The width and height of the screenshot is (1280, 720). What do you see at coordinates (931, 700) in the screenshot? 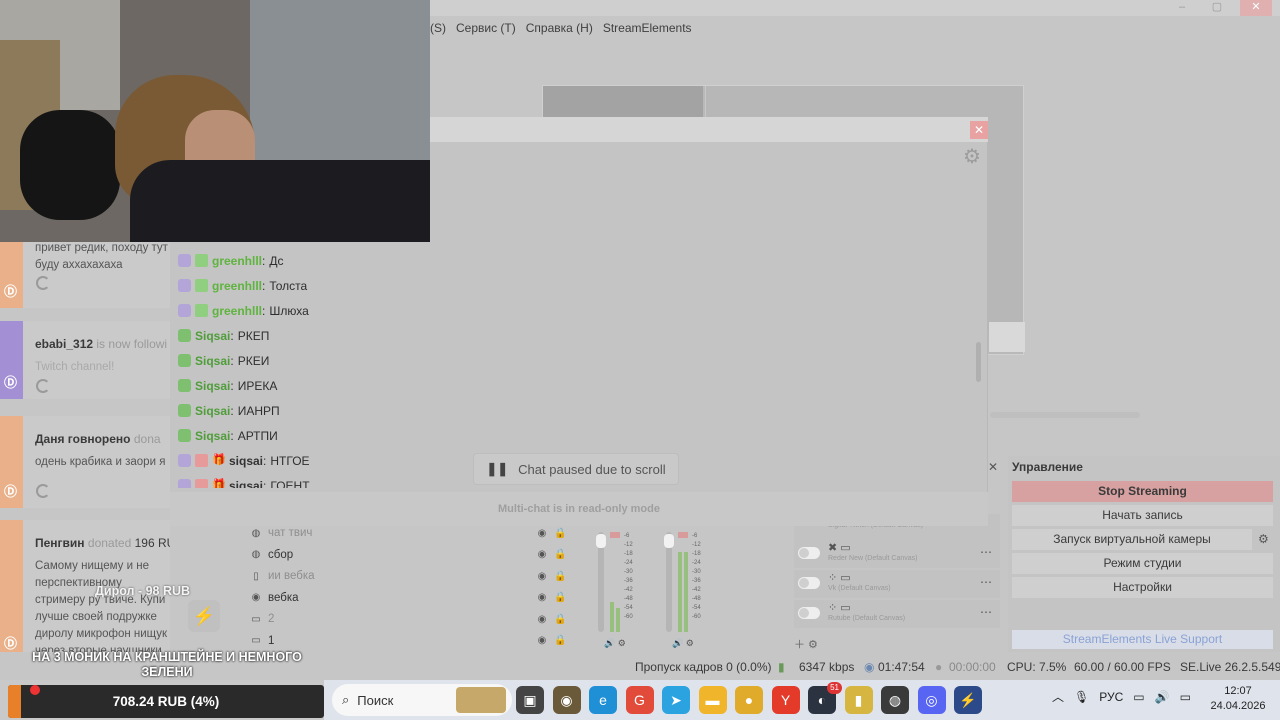
I see `discord-icon: ◎` at bounding box center [931, 700].